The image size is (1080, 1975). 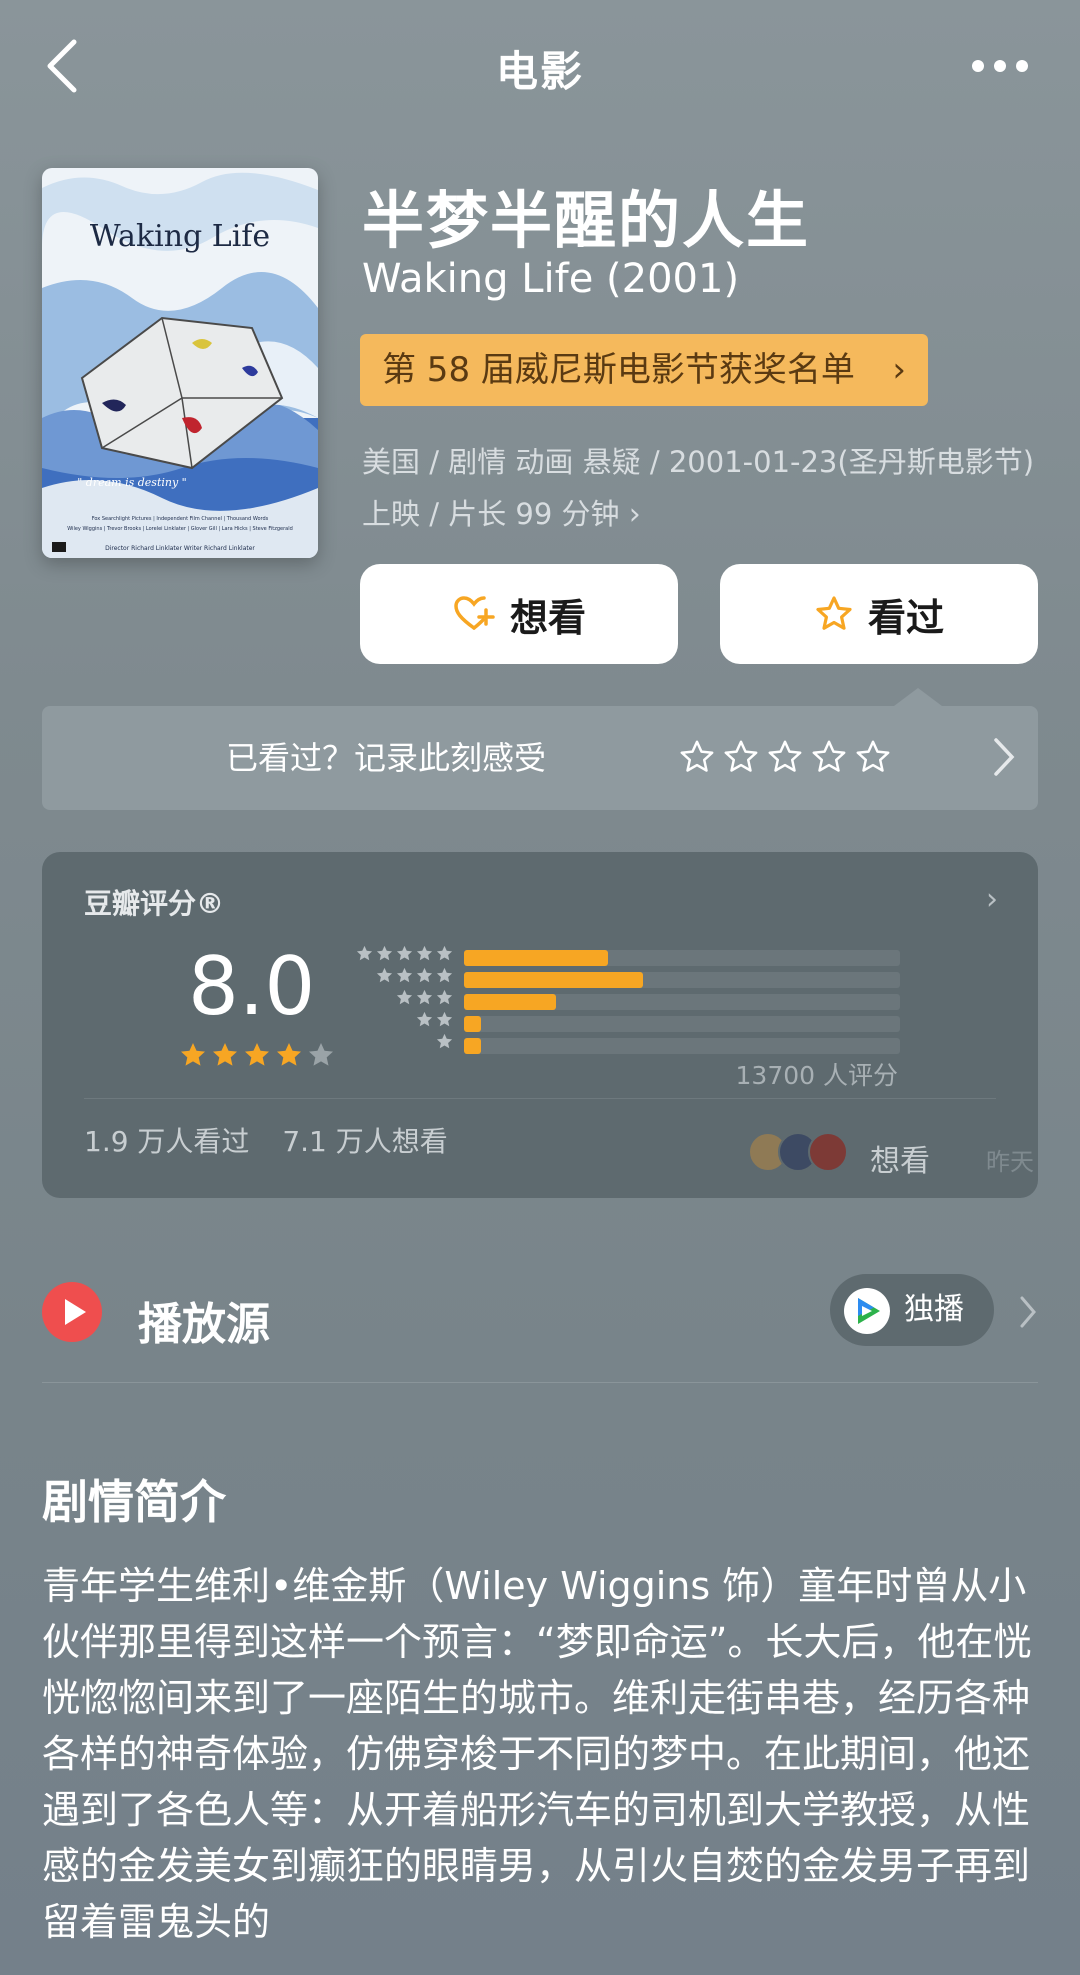 I want to click on award-banner: 第 58 届威尼斯电影节获奖名单 ›, so click(x=644, y=370).